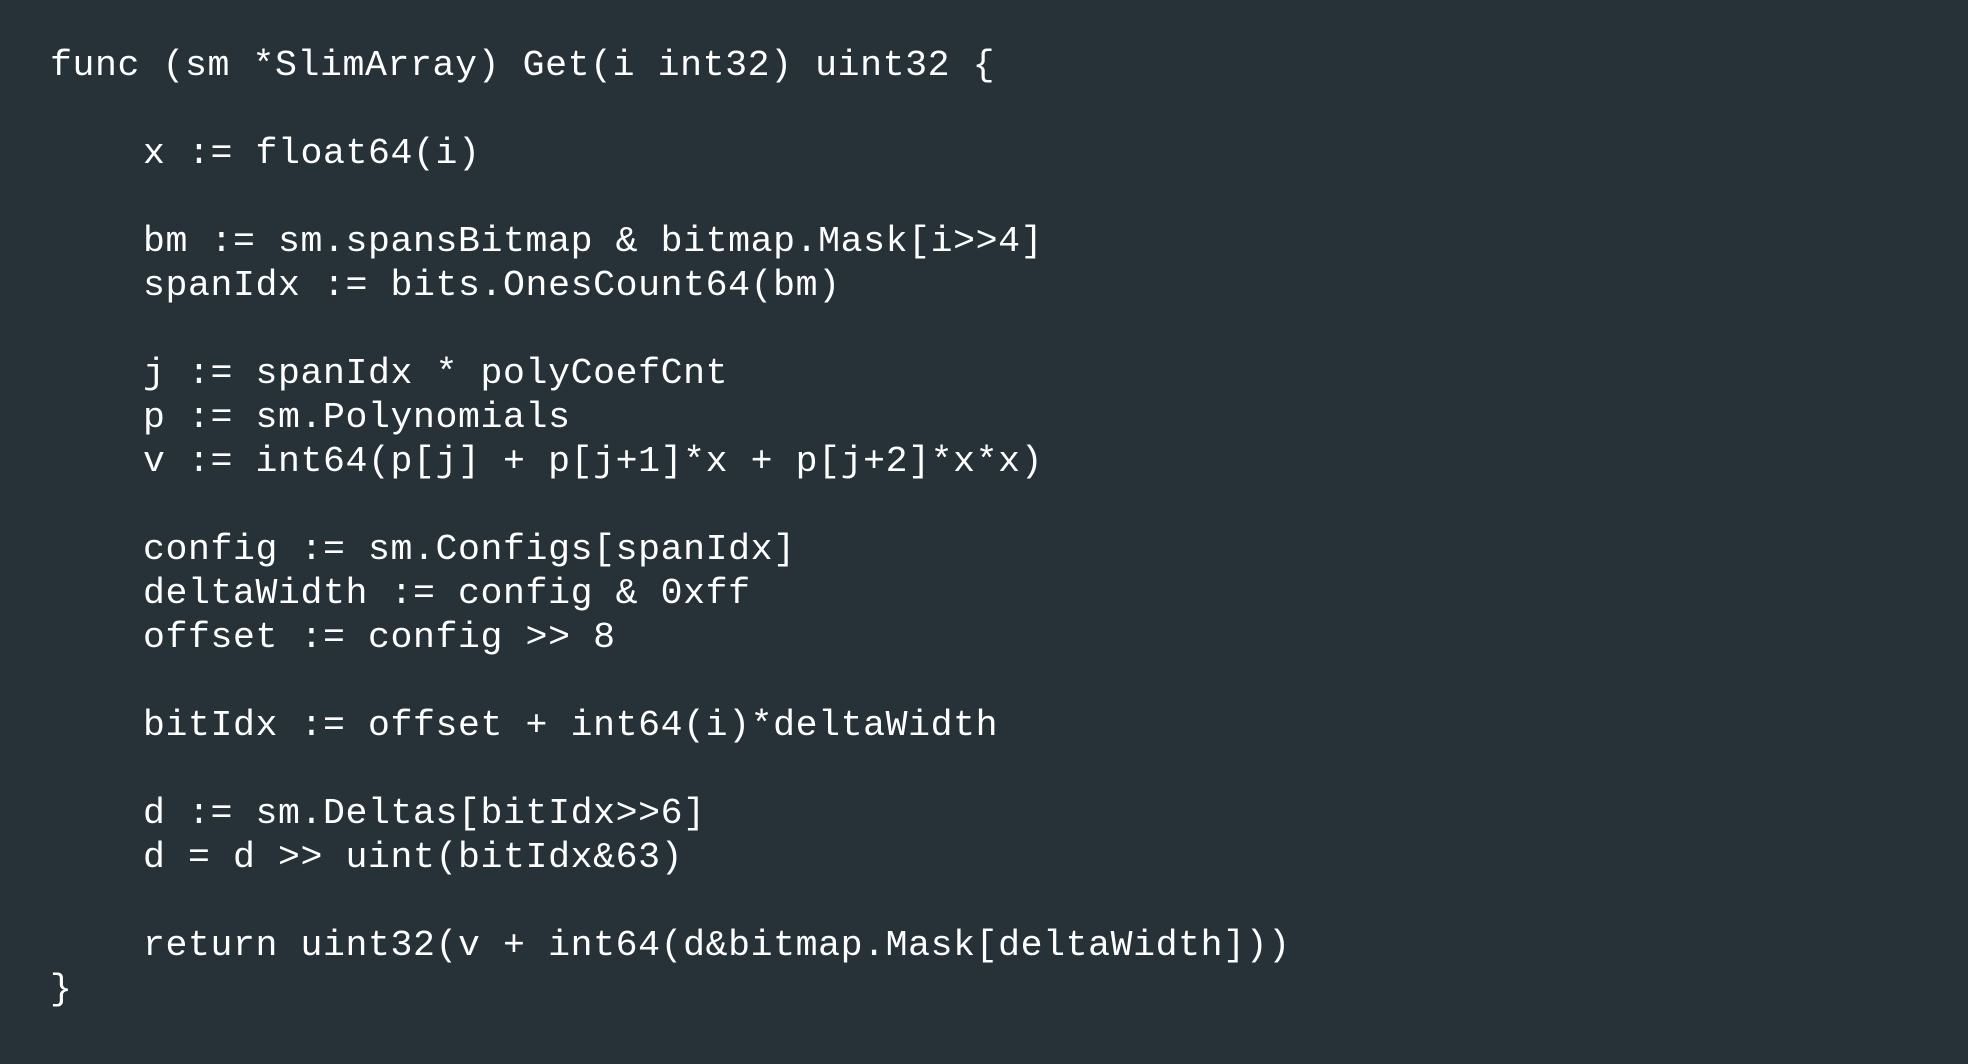 This screenshot has height=1064, width=1968. Describe the element at coordinates (492, 285) in the screenshot. I see `code-line-spanidx-assign: spanIdx := bits.OnesCount64(bm)` at that location.